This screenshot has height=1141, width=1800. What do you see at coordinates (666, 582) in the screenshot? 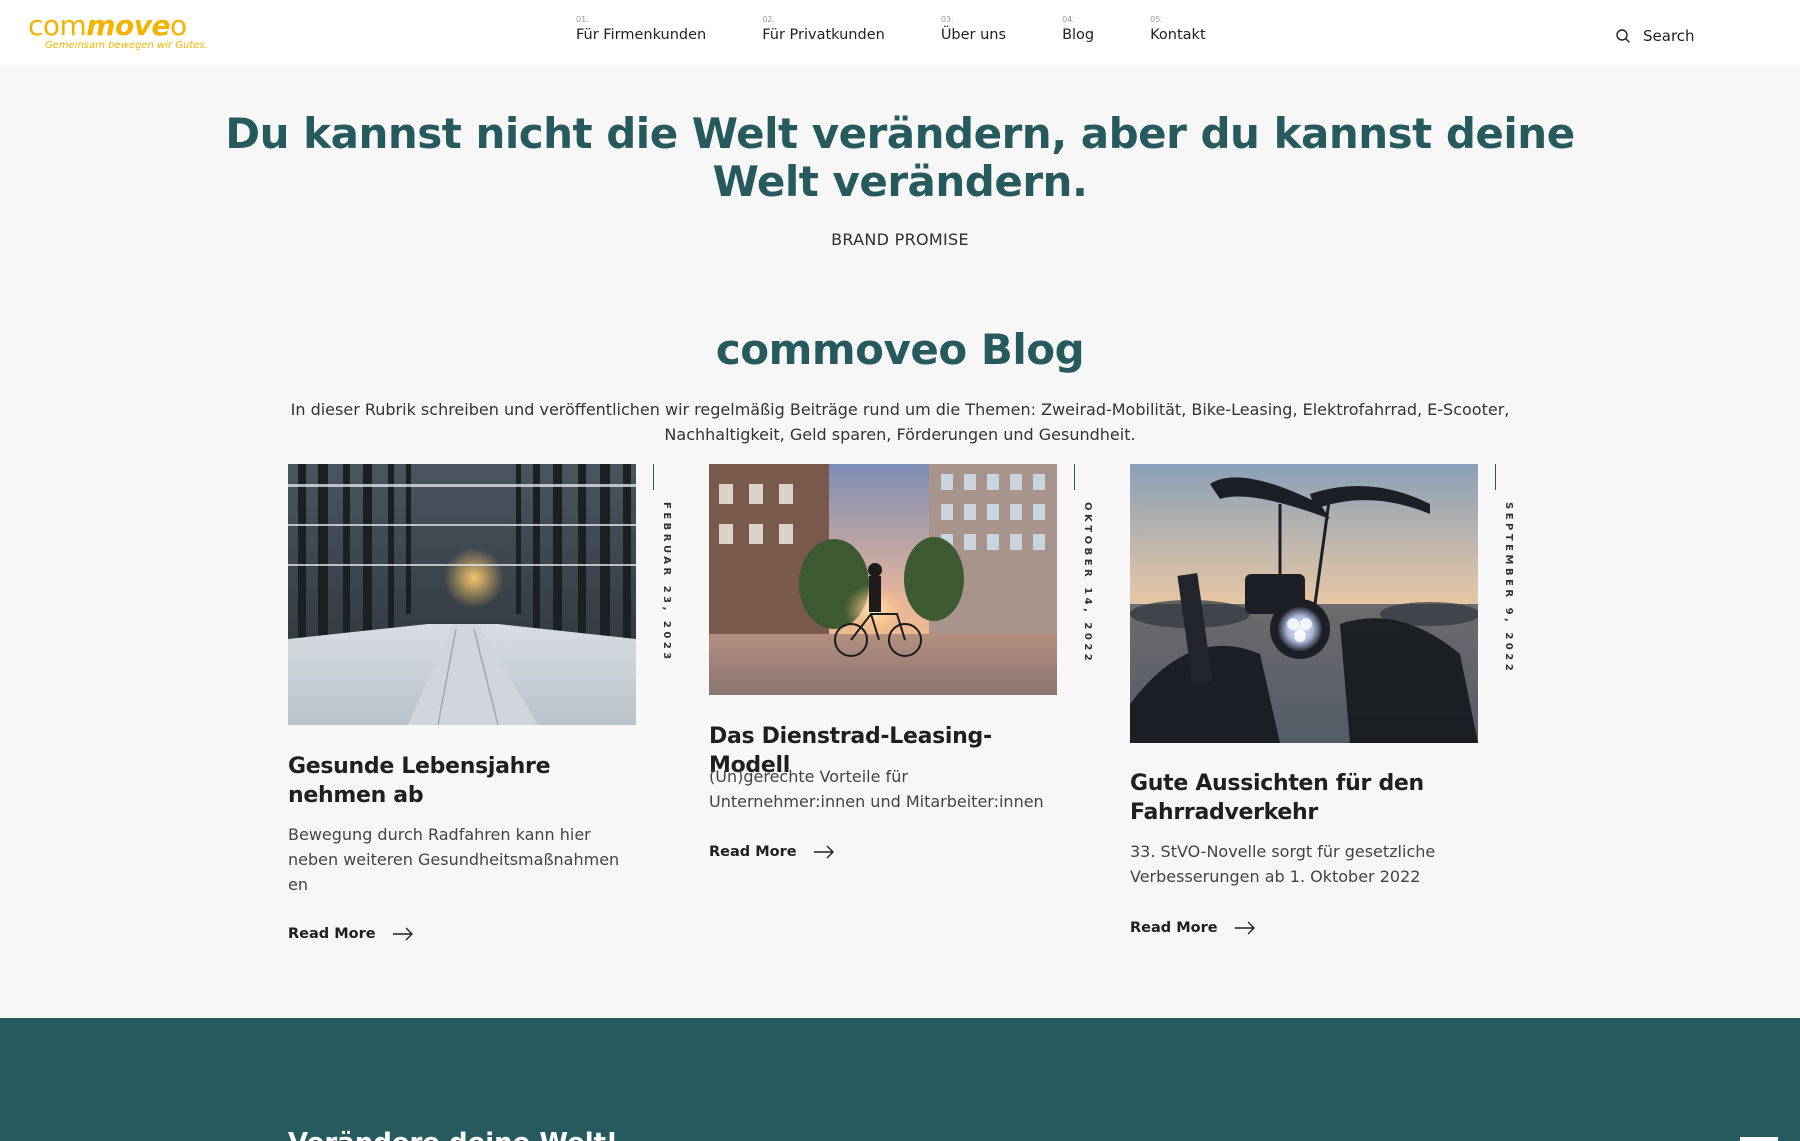
I see `post-date: FEBRUAR 23, 2023` at bounding box center [666, 582].